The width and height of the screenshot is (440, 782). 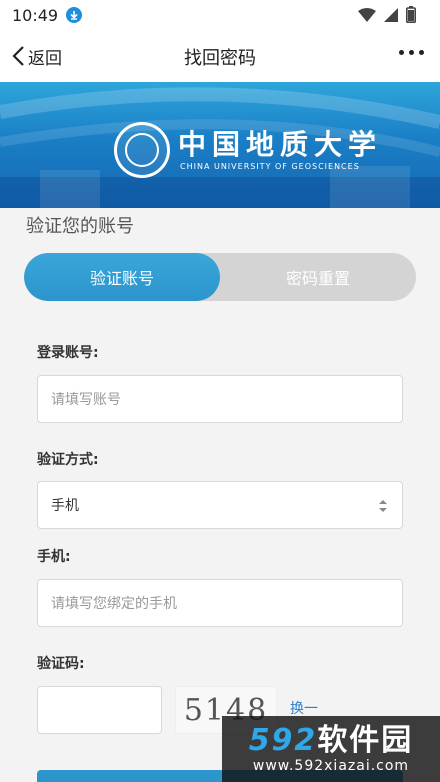 I want to click on captcha-input, so click(x=99, y=710).